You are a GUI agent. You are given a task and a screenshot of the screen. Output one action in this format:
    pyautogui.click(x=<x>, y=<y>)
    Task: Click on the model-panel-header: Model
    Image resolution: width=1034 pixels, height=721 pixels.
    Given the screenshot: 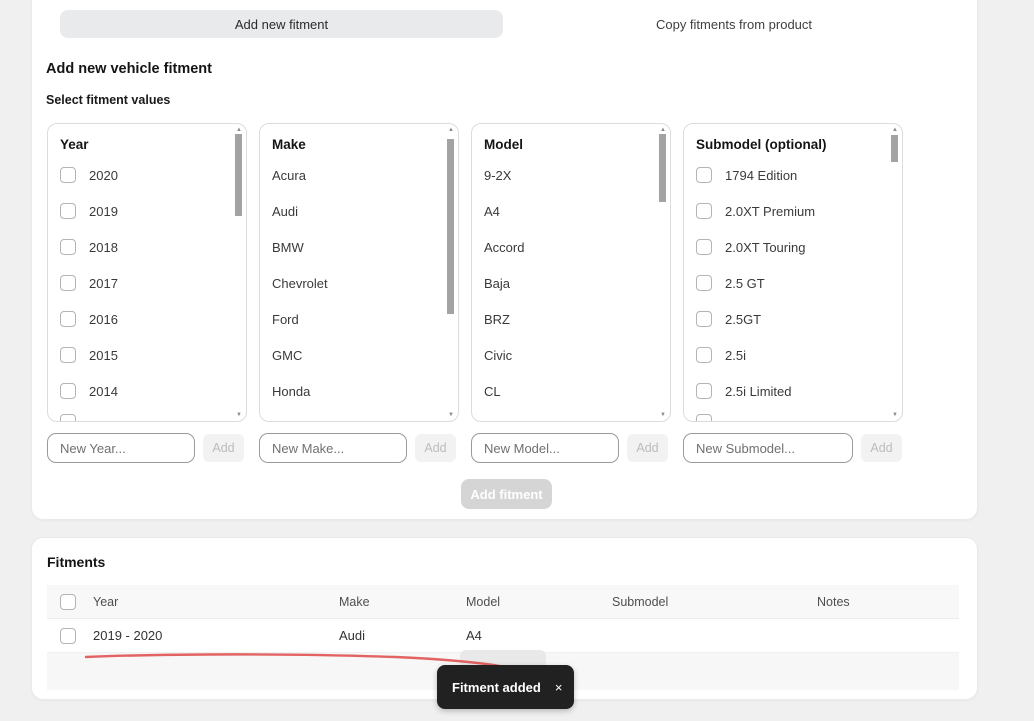 What is the action you would take?
    pyautogui.click(x=503, y=144)
    